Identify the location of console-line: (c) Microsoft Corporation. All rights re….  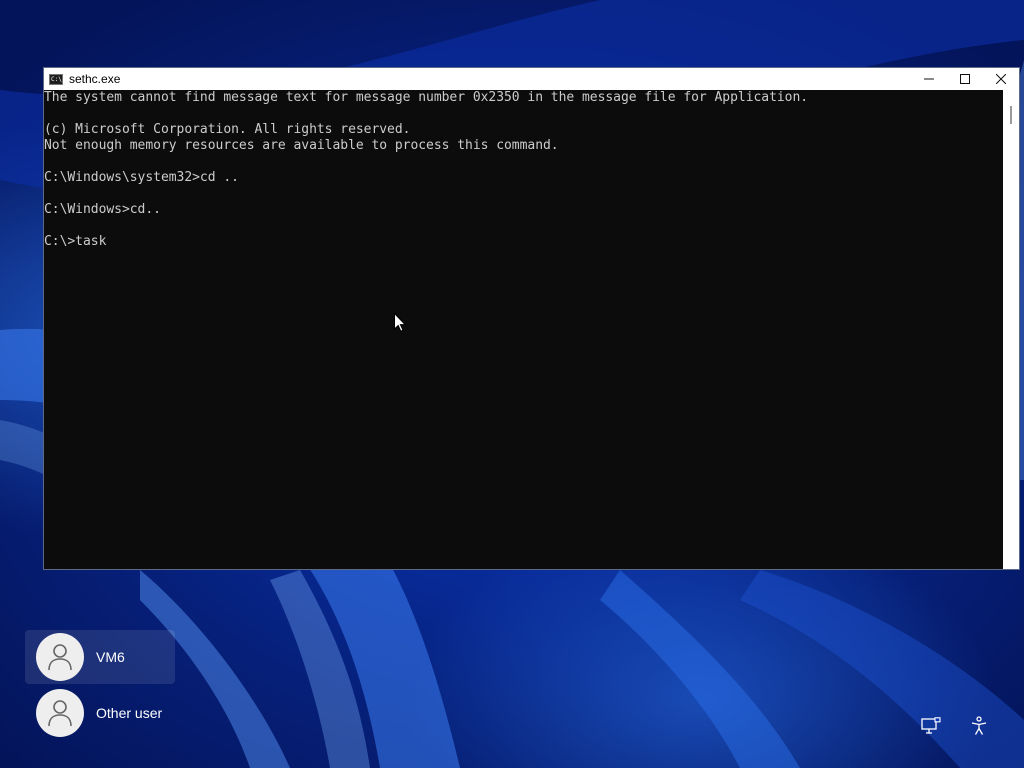
(227, 129).